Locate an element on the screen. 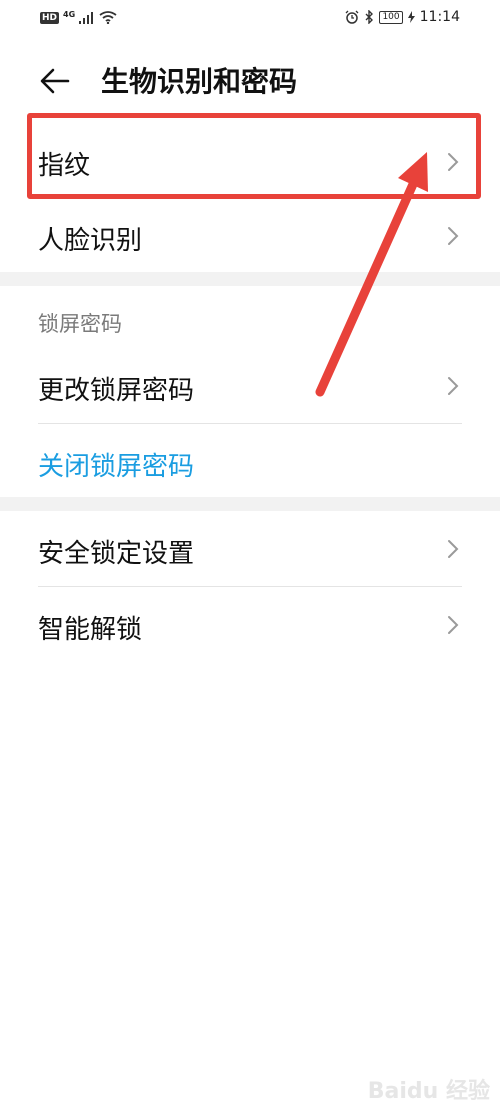 This screenshot has width=500, height=1111. row-change-lock-password: 更改锁屏密码 is located at coordinates (250, 386).